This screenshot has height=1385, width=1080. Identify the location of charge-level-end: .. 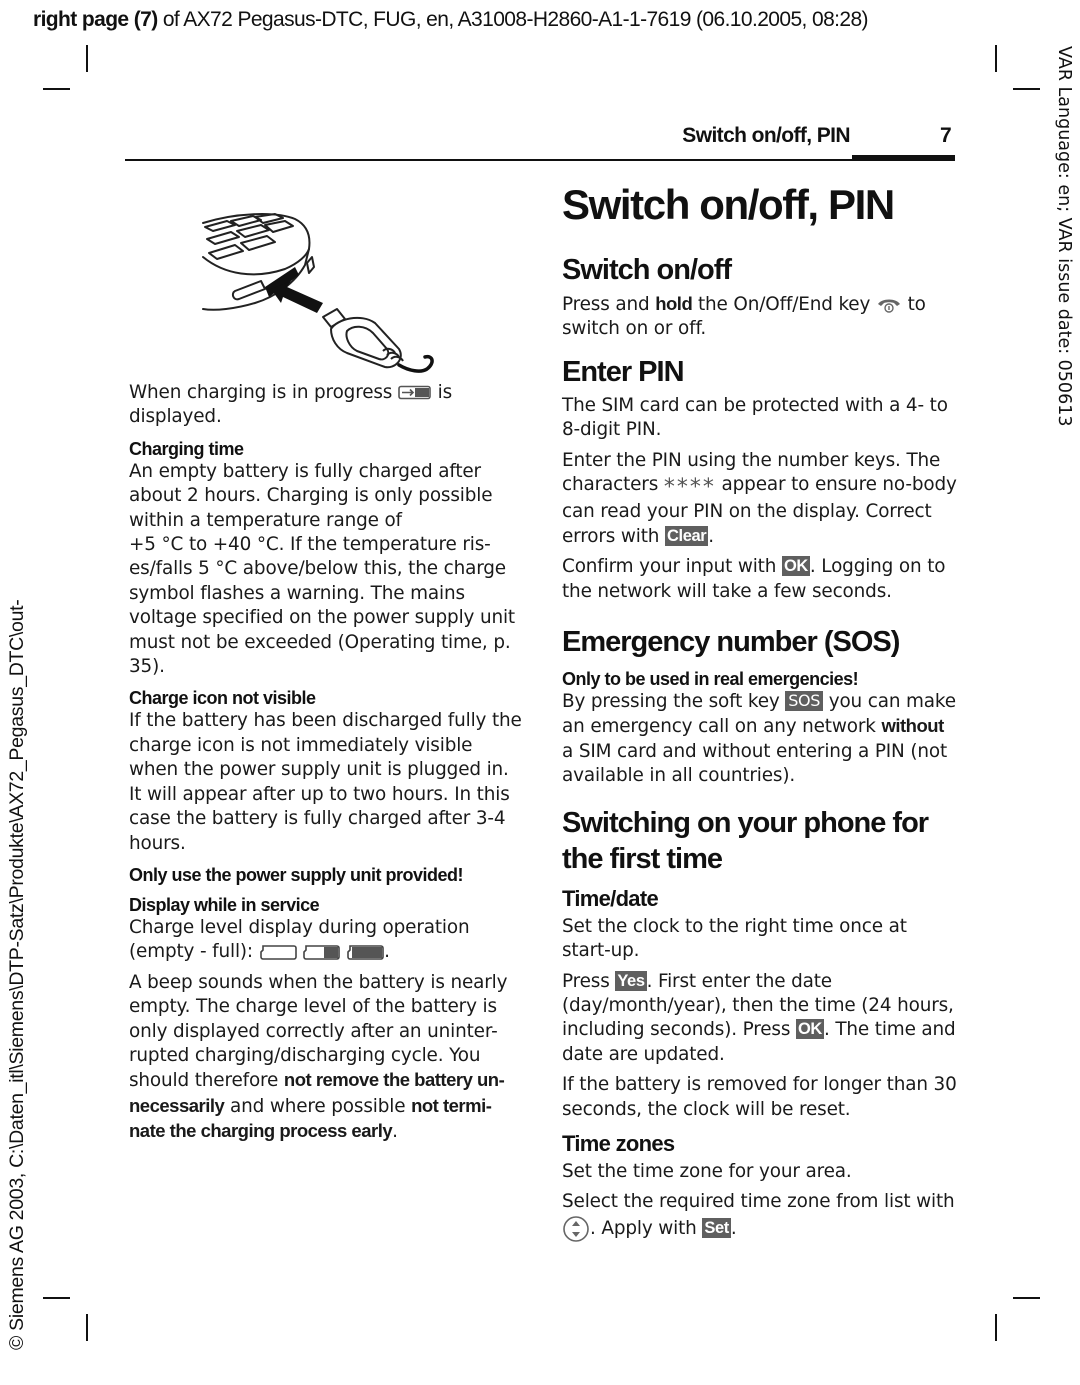
(387, 952).